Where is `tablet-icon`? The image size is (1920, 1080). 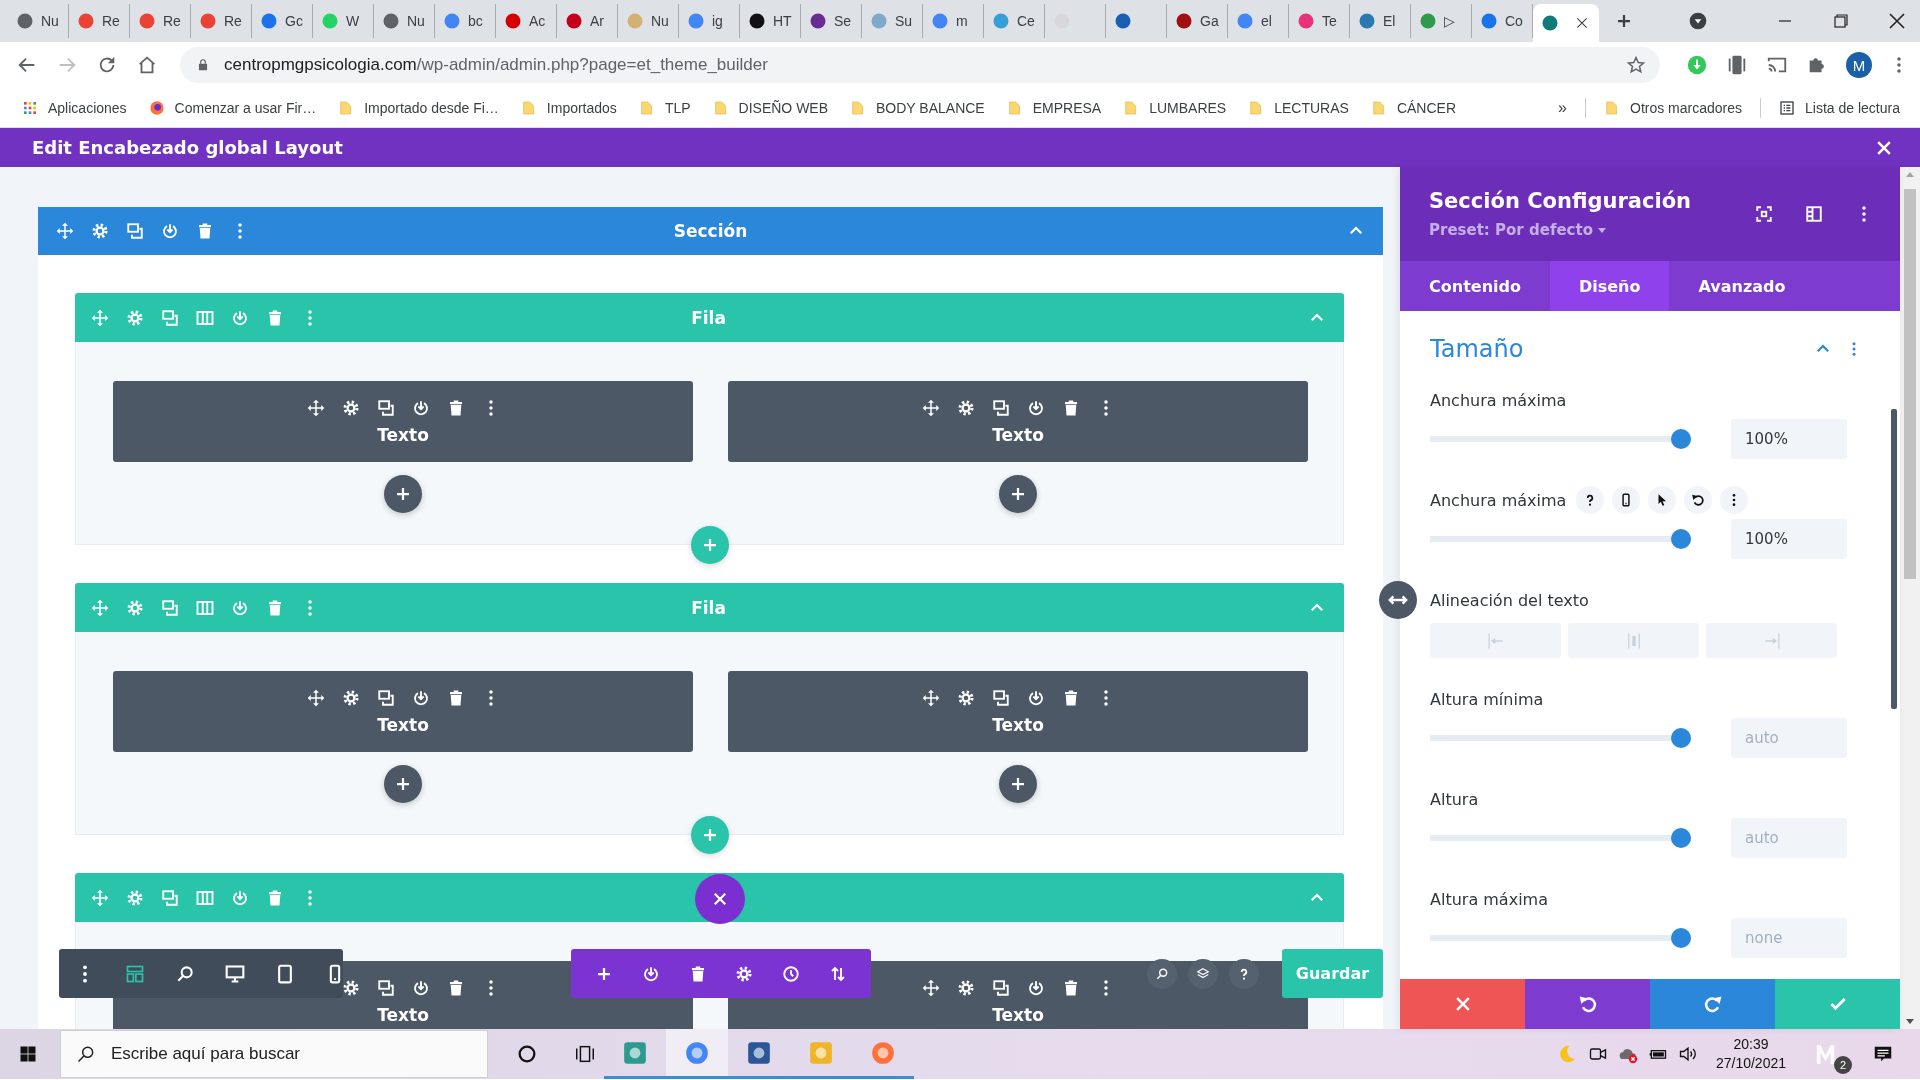 tablet-icon is located at coordinates (285, 973).